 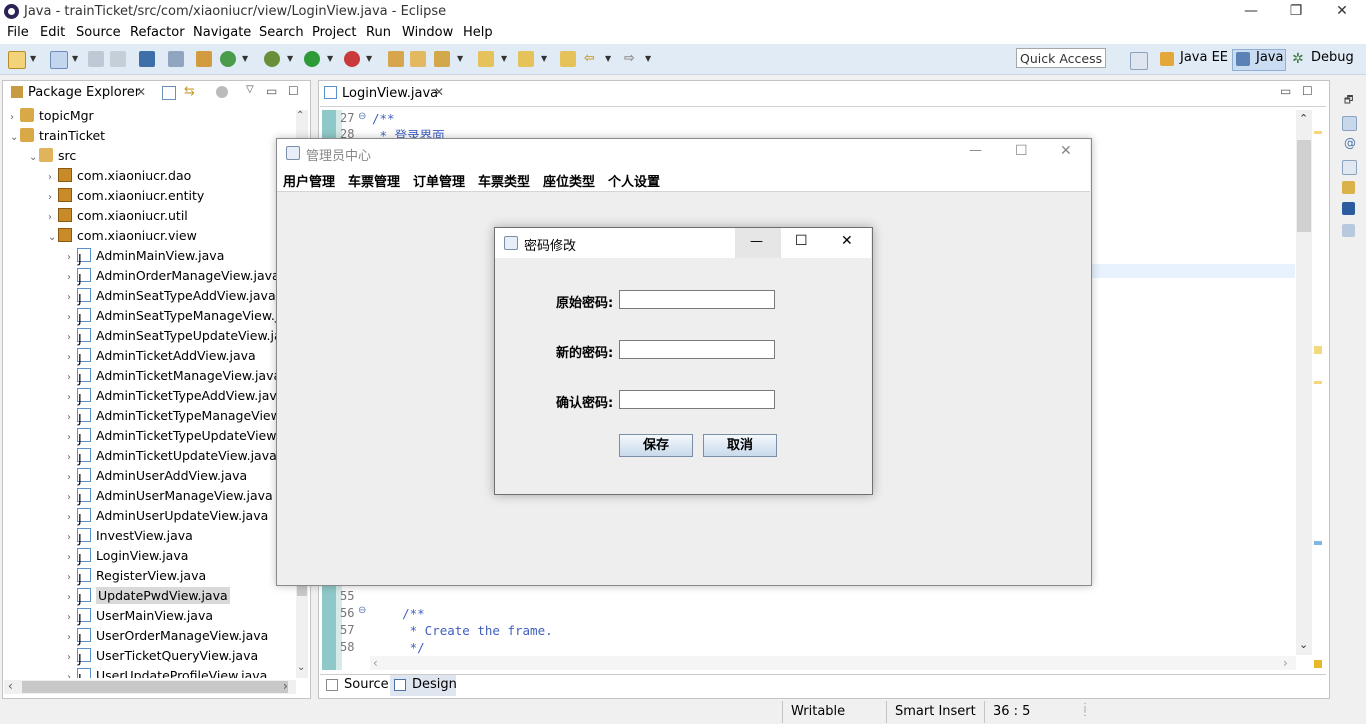 I want to click on admin-menu-seat-type: 座位类型, so click(x=569, y=180).